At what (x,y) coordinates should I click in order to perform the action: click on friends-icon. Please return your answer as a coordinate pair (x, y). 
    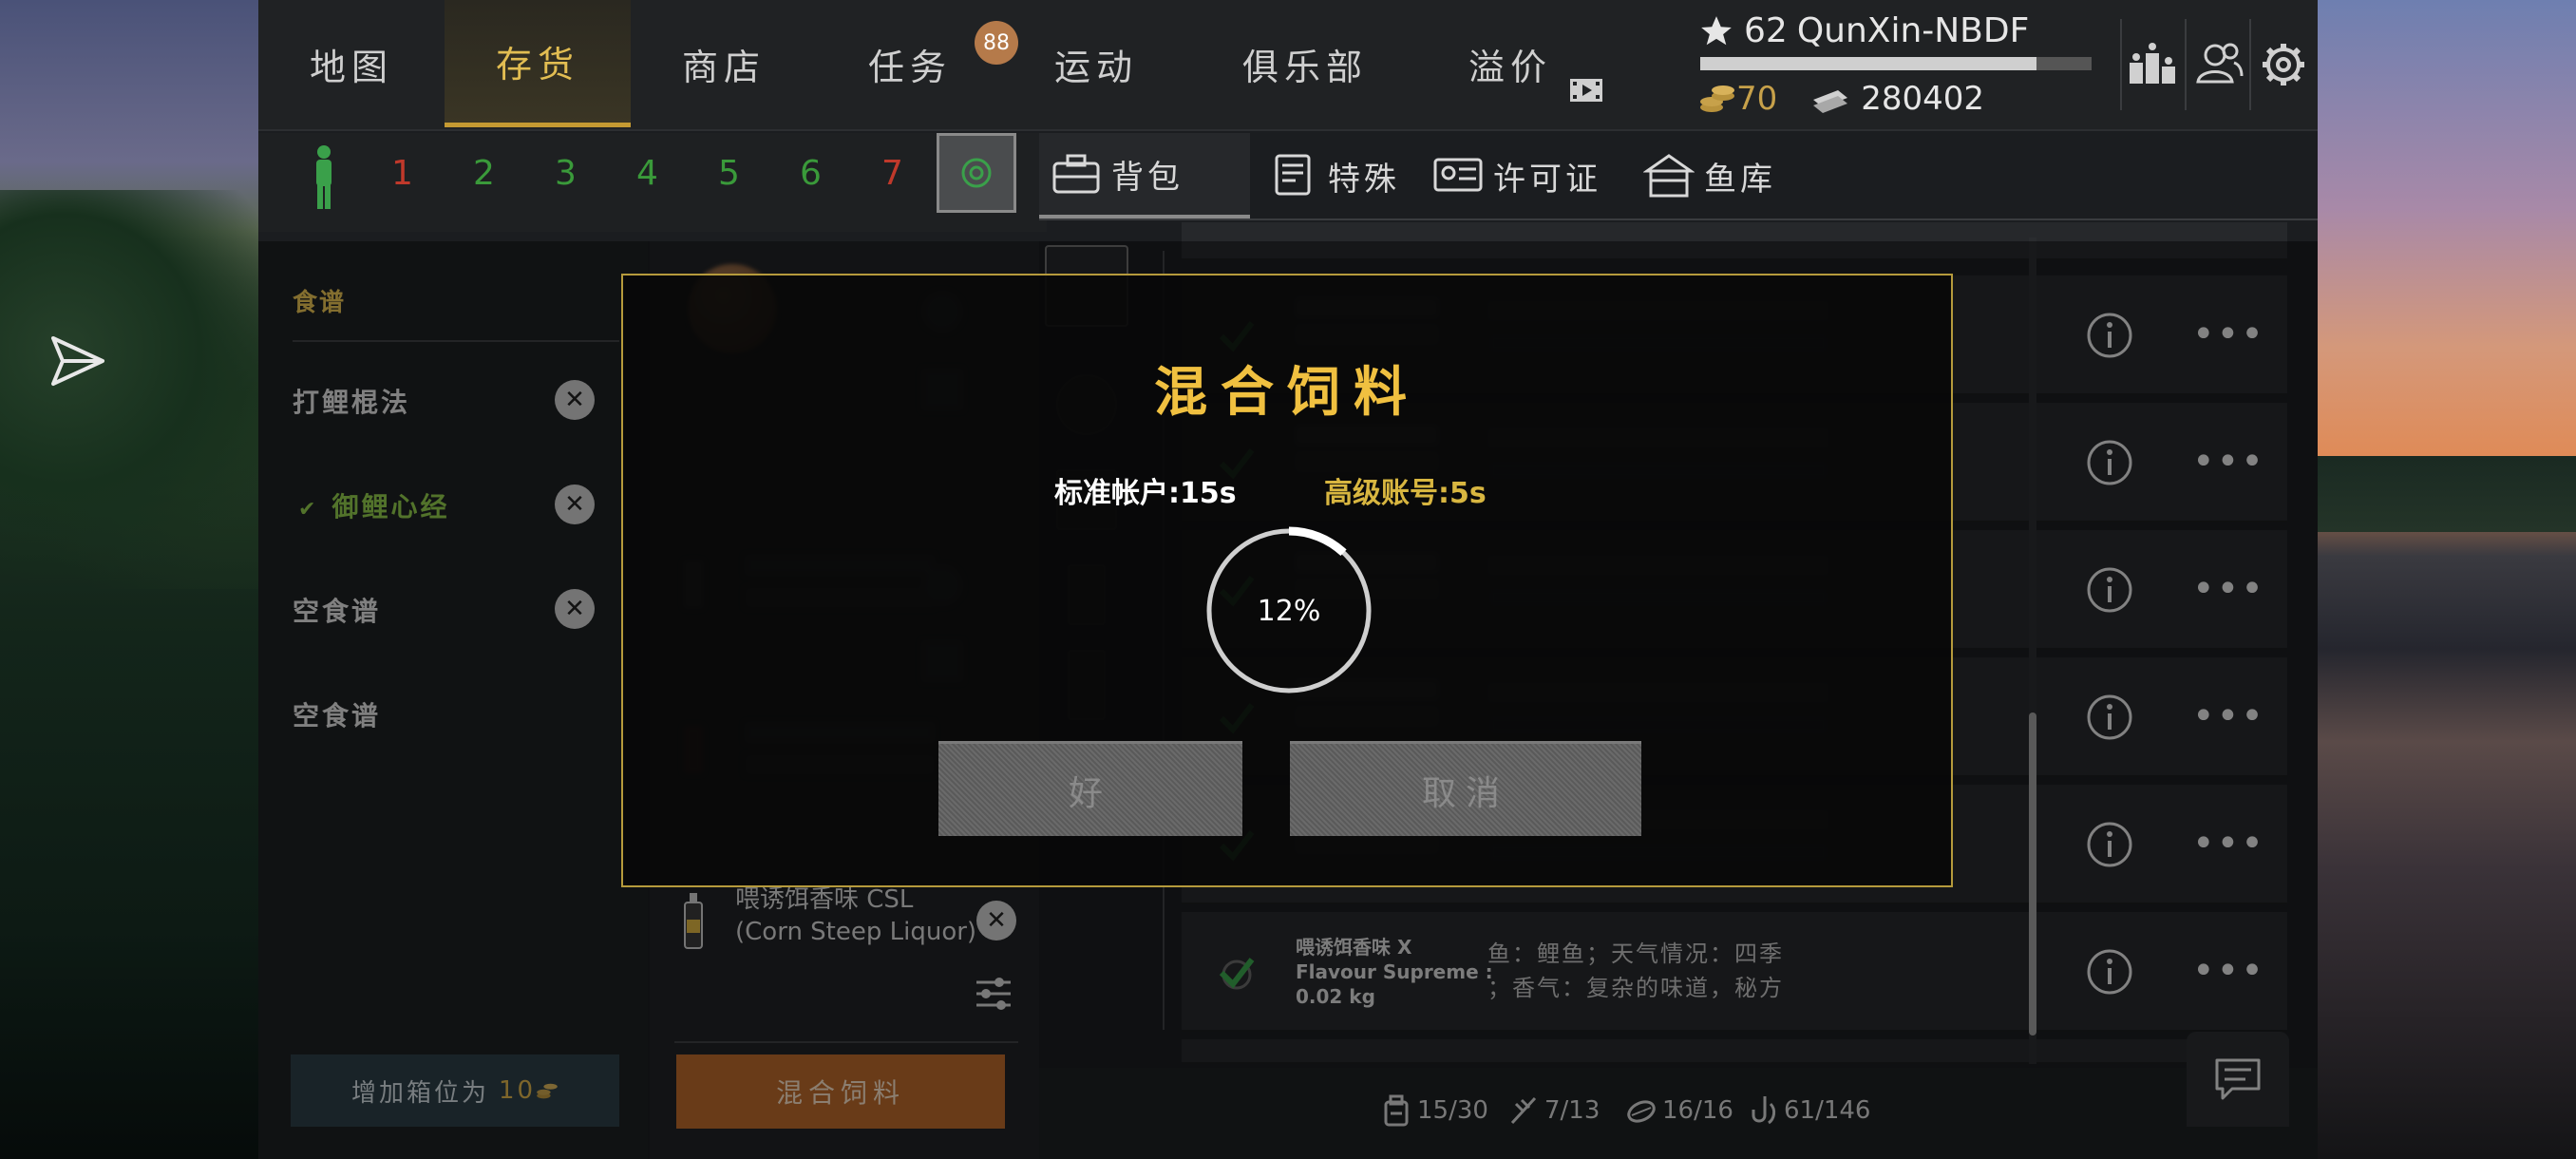
    Looking at the image, I should click on (2218, 62).